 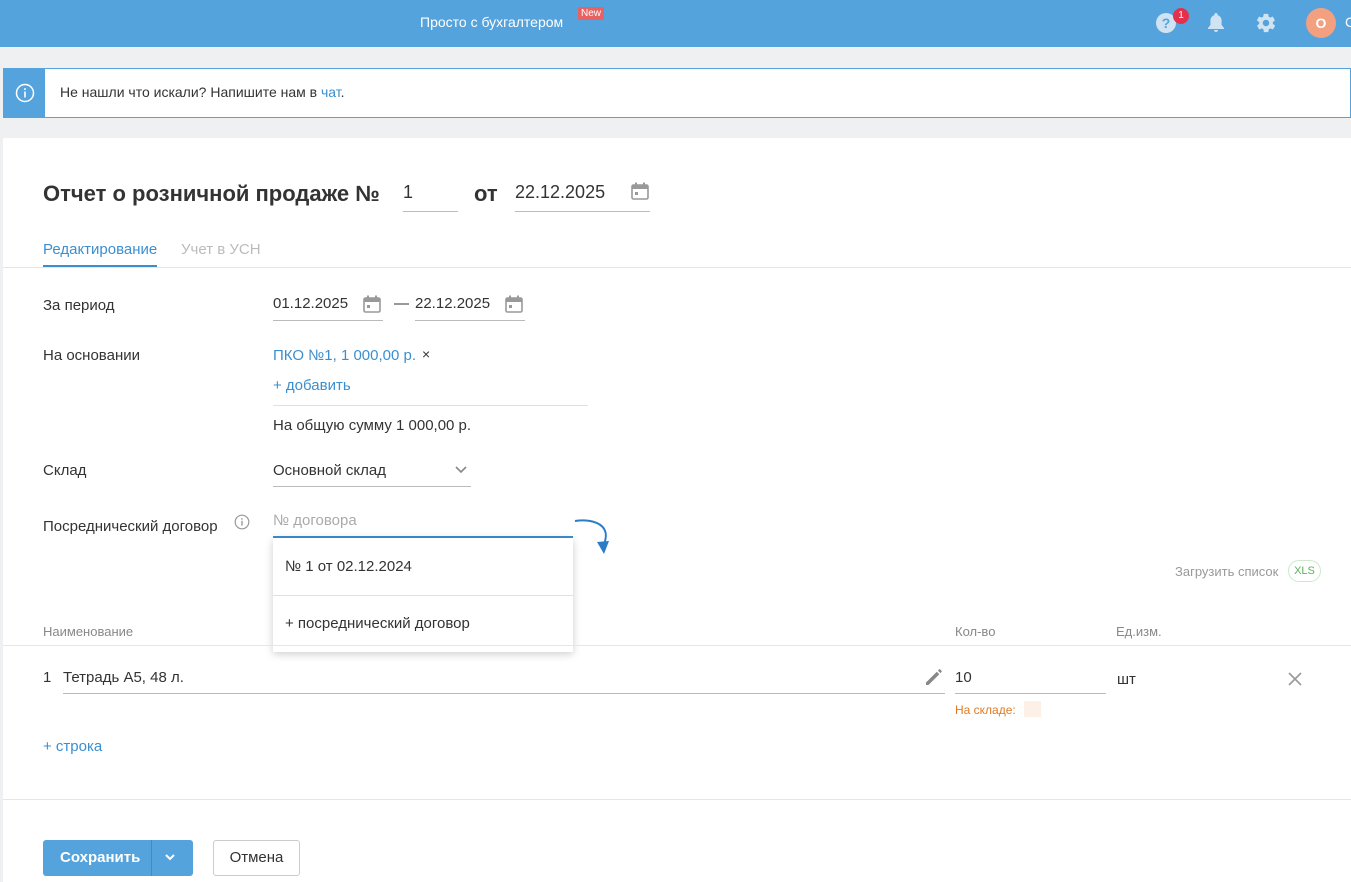 I want to click on add-row-link: + строка, so click(x=72, y=746).